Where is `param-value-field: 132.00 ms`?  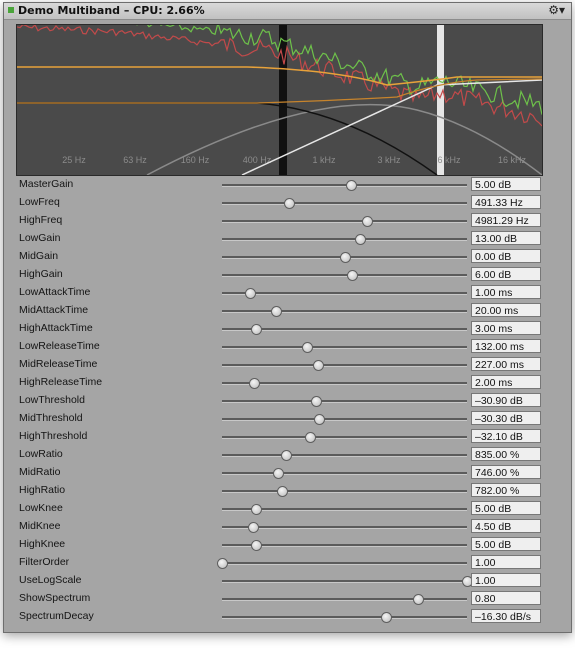
param-value-field: 132.00 ms is located at coordinates (506, 346).